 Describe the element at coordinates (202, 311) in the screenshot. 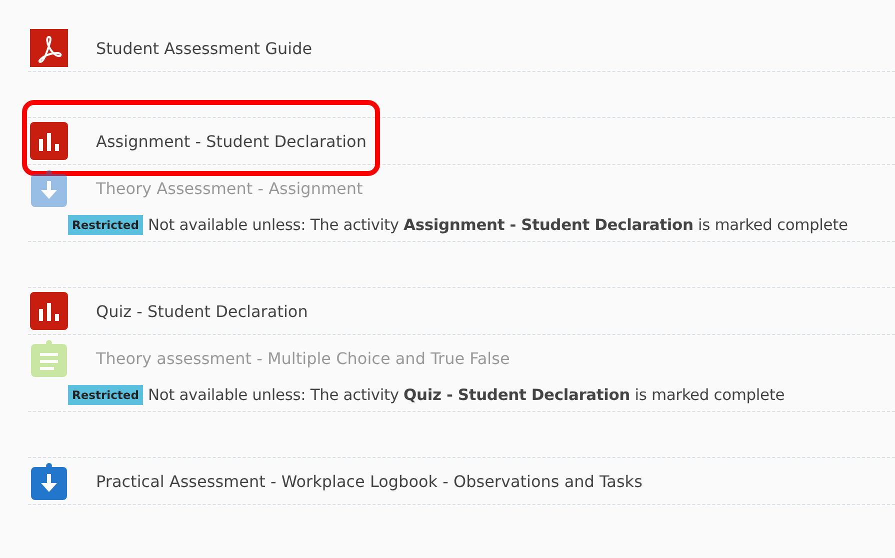

I see `activity-link: Quiz - Student Declaration` at that location.